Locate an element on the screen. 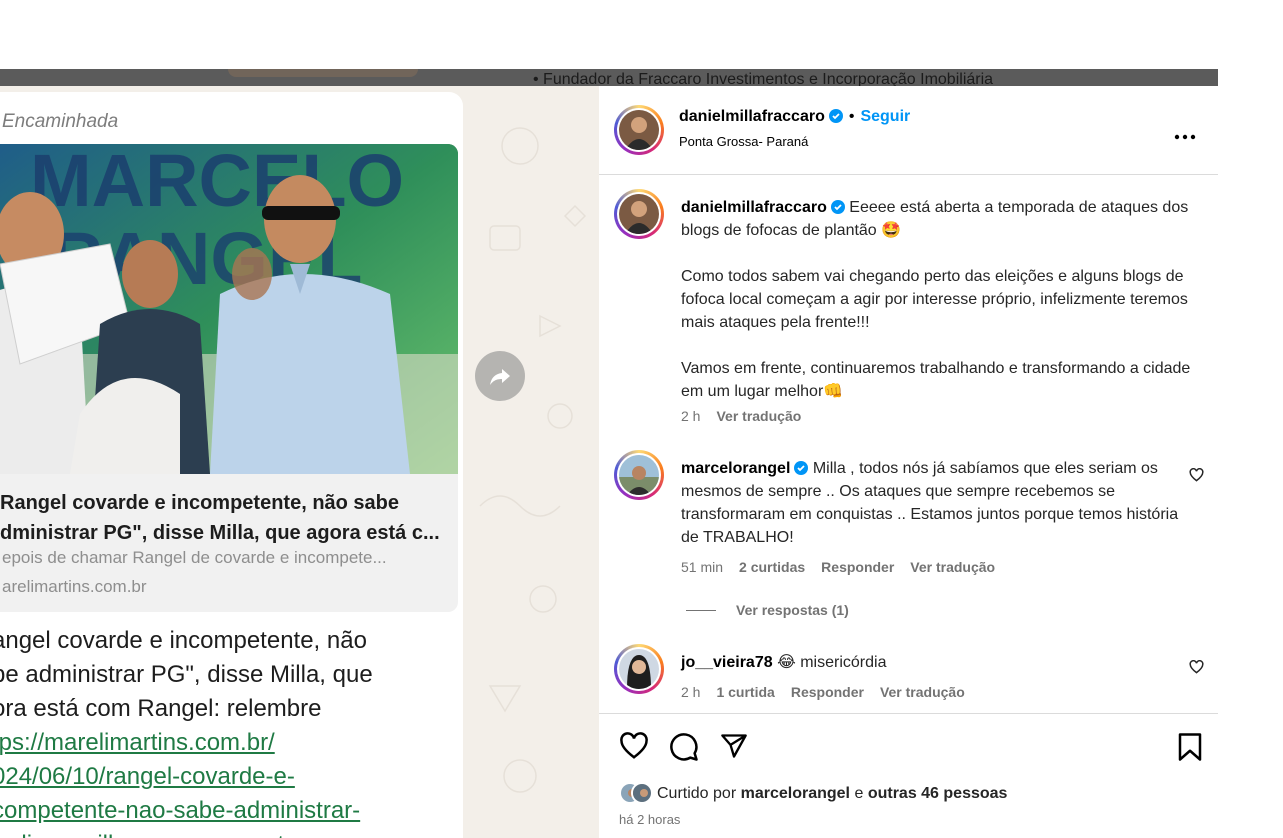 This screenshot has width=1283, height=838. message-link-line-2: 024/06/10/rangel-covarde-e- is located at coordinates (216, 777).